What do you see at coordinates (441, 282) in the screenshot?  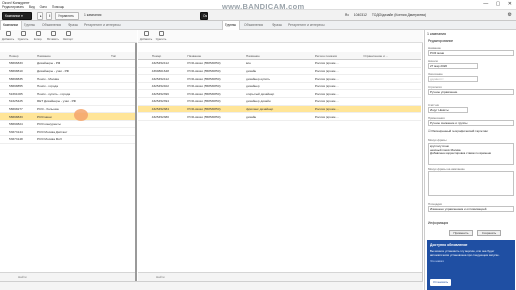 I see `install-update-button: Установить` at bounding box center [441, 282].